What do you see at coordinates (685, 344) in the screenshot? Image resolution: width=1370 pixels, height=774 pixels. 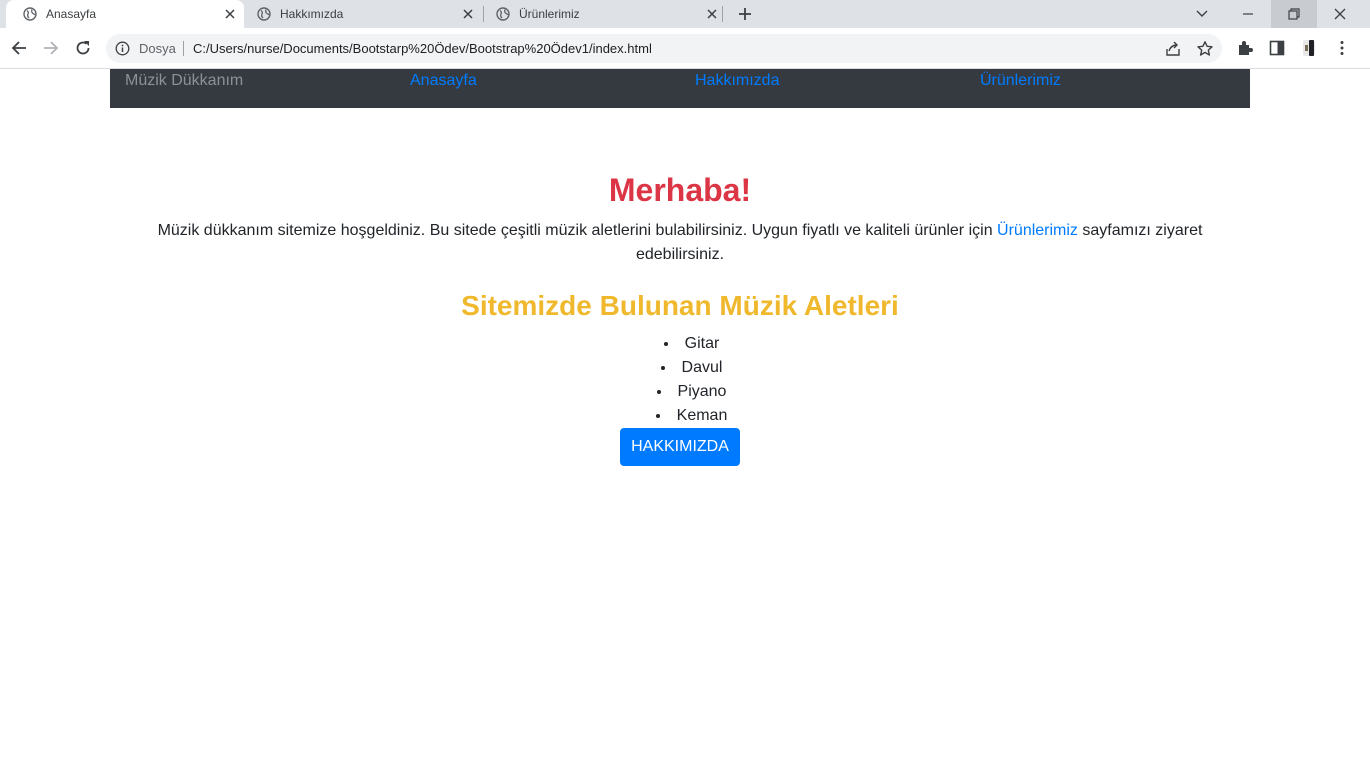 I see `list-item: Gitar` at bounding box center [685, 344].